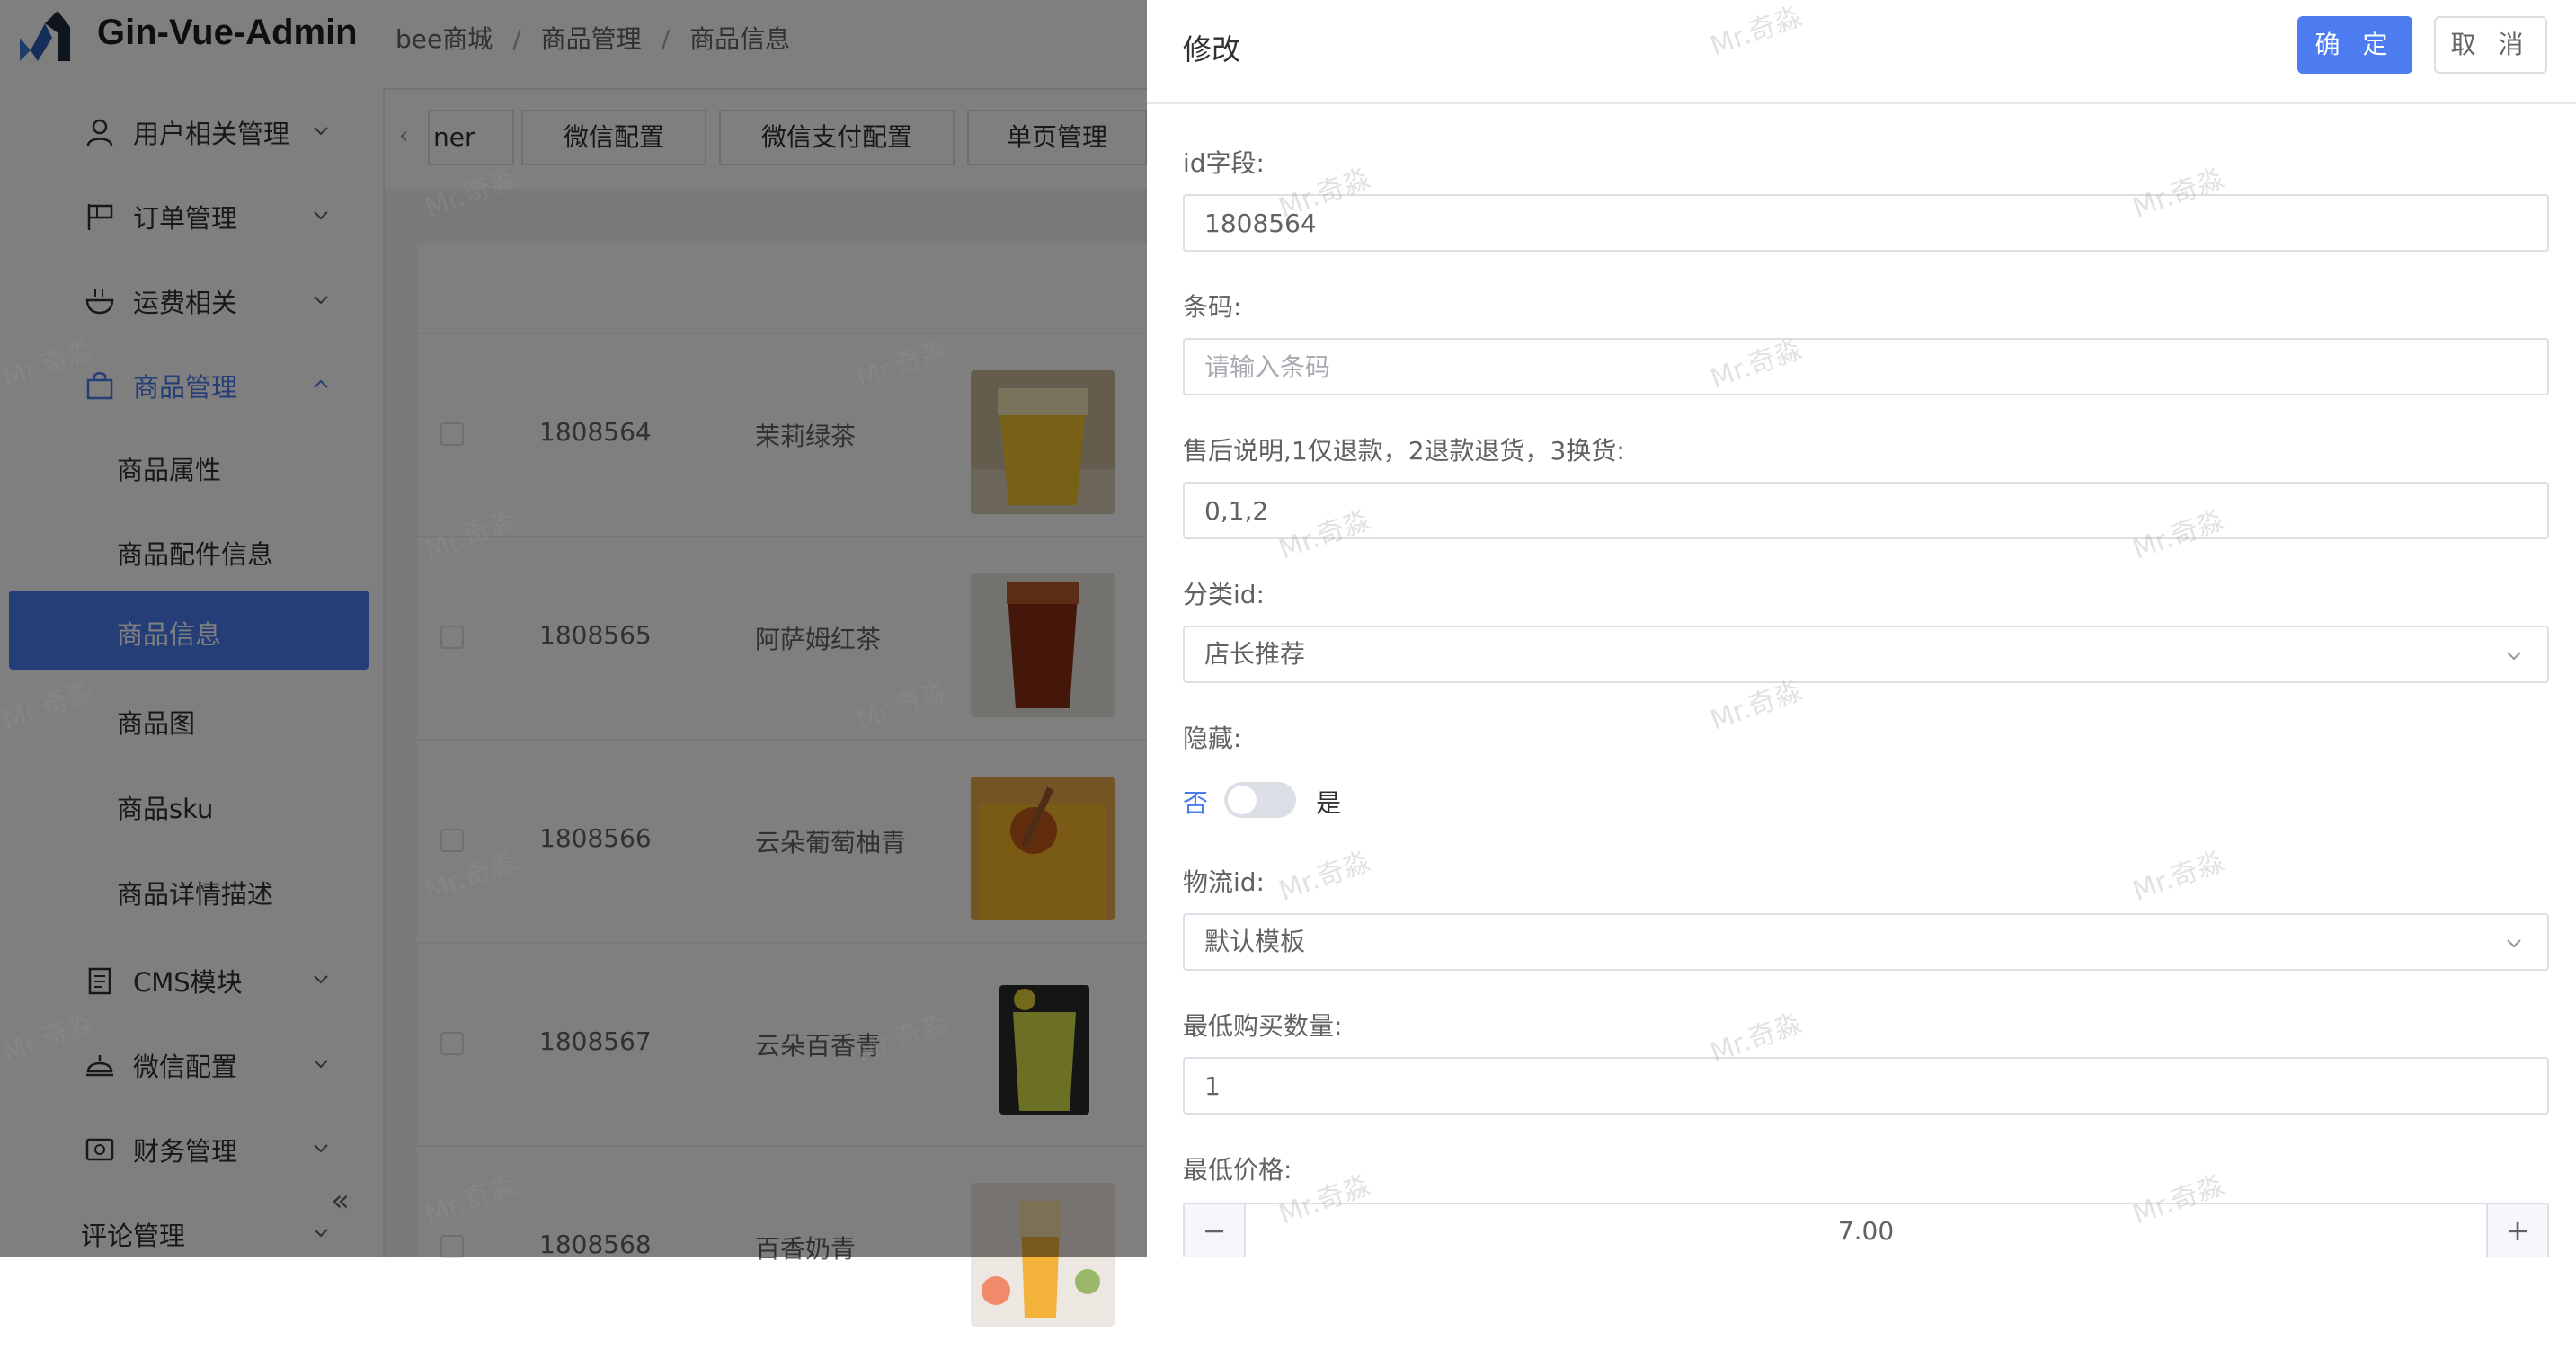  Describe the element at coordinates (1237, 1170) in the screenshot. I see `min-price-label: 最低价格:` at that location.